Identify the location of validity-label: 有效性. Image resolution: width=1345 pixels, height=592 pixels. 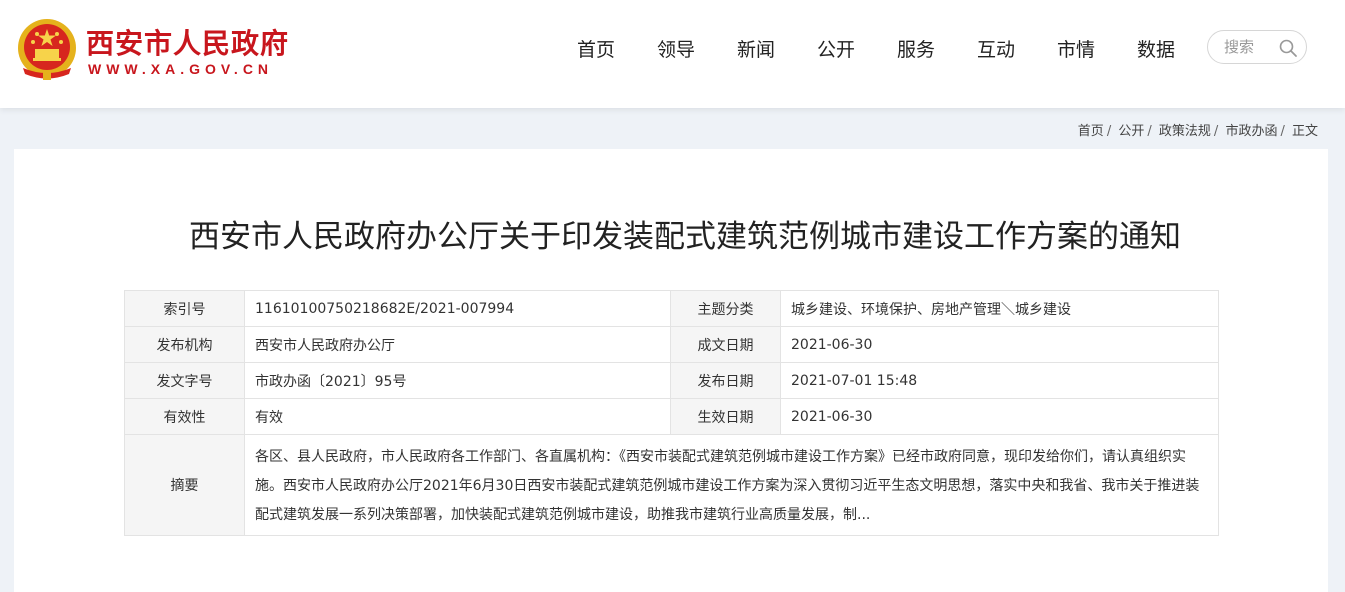
(184, 416).